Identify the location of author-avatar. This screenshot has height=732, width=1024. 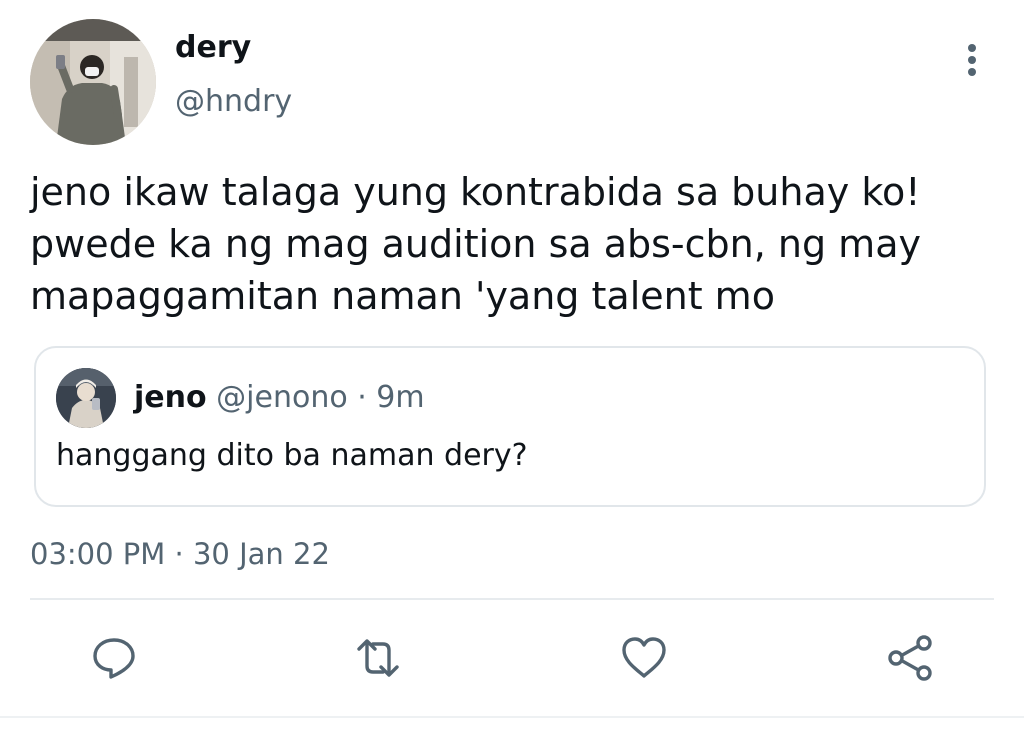
(93, 82).